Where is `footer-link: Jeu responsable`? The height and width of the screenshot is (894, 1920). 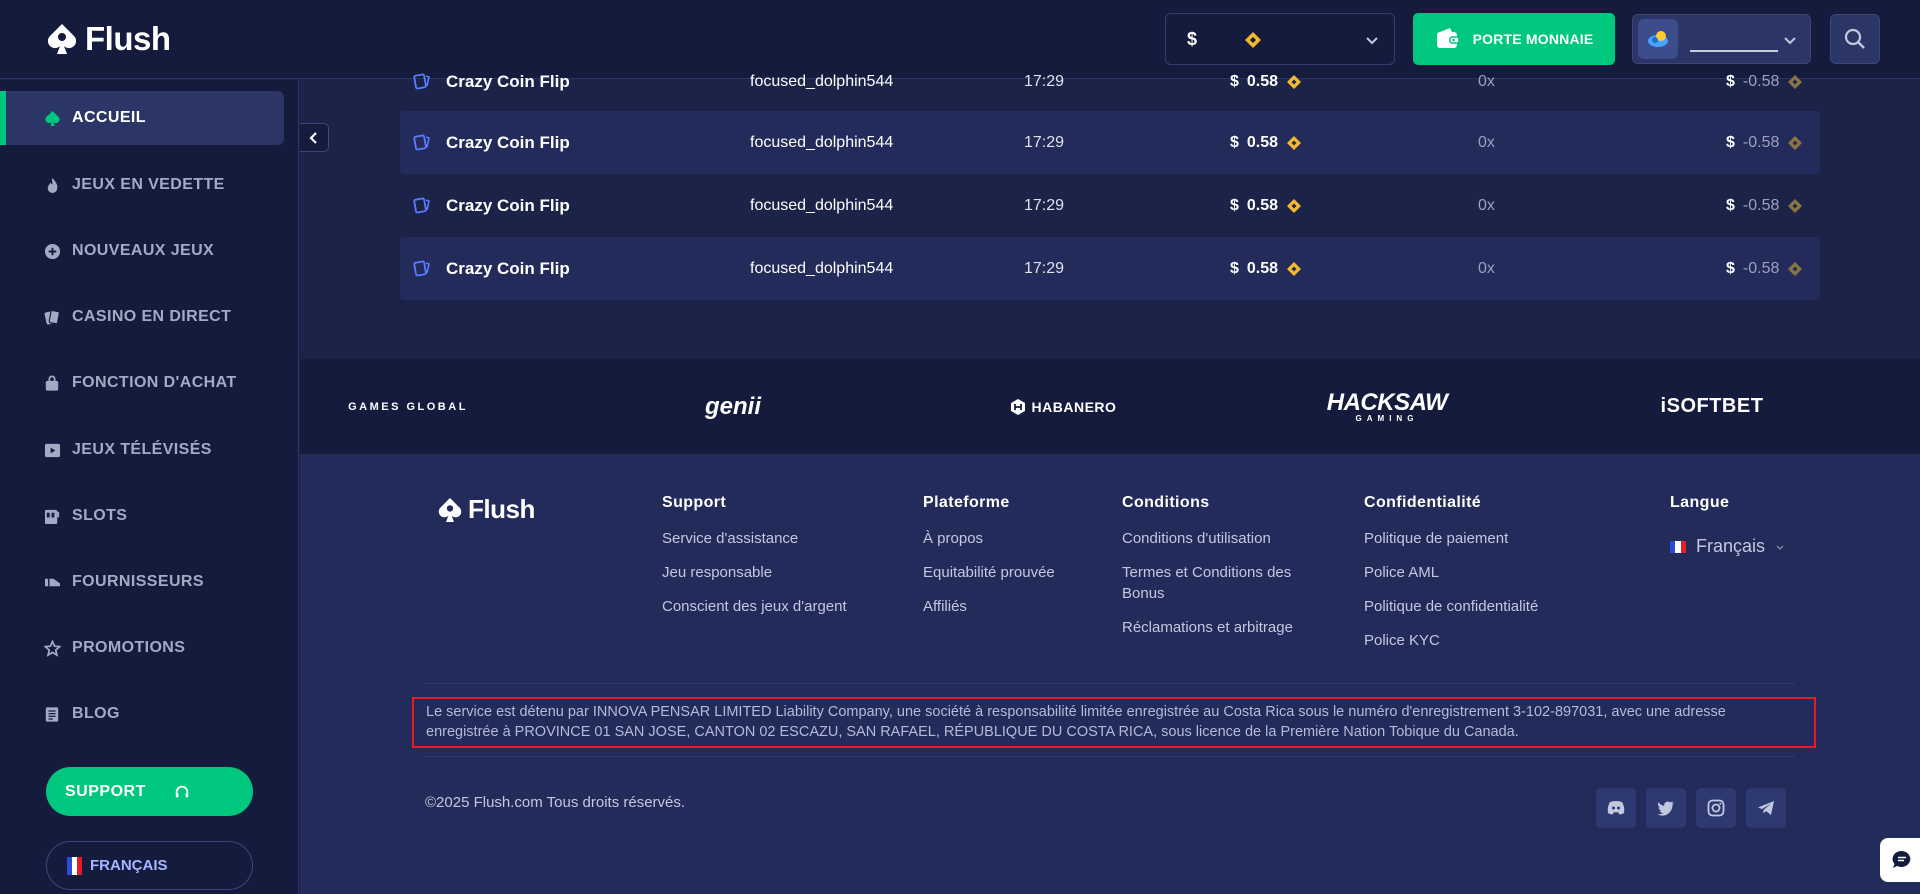
footer-link: Jeu responsable is located at coordinates (777, 572).